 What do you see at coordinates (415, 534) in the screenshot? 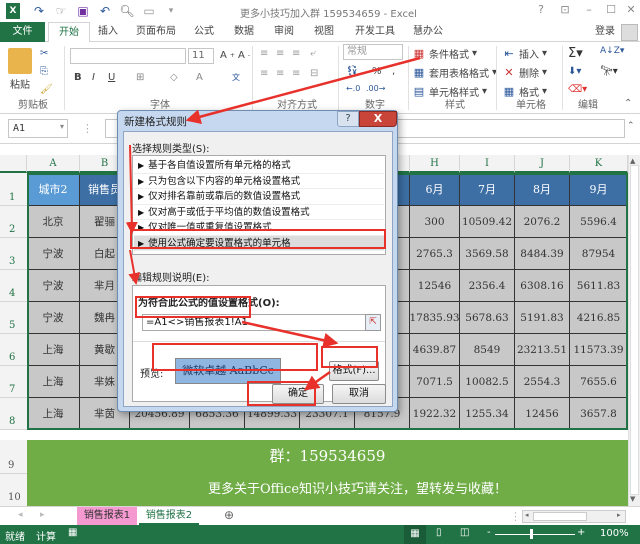
I see `normal-view-icon: ▦` at bounding box center [415, 534].